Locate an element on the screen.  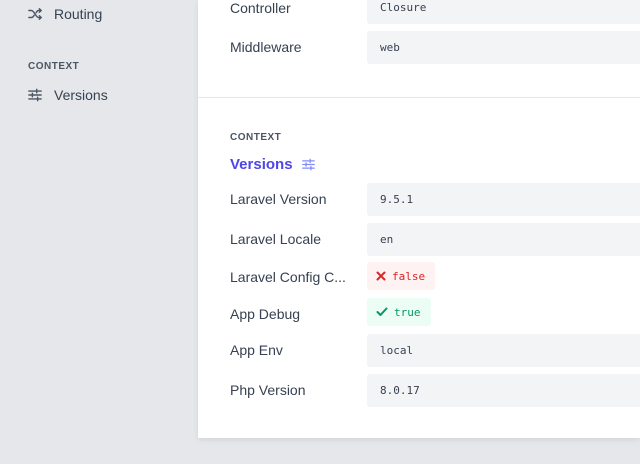
row-label-php-version: Php Version is located at coordinates (268, 390).